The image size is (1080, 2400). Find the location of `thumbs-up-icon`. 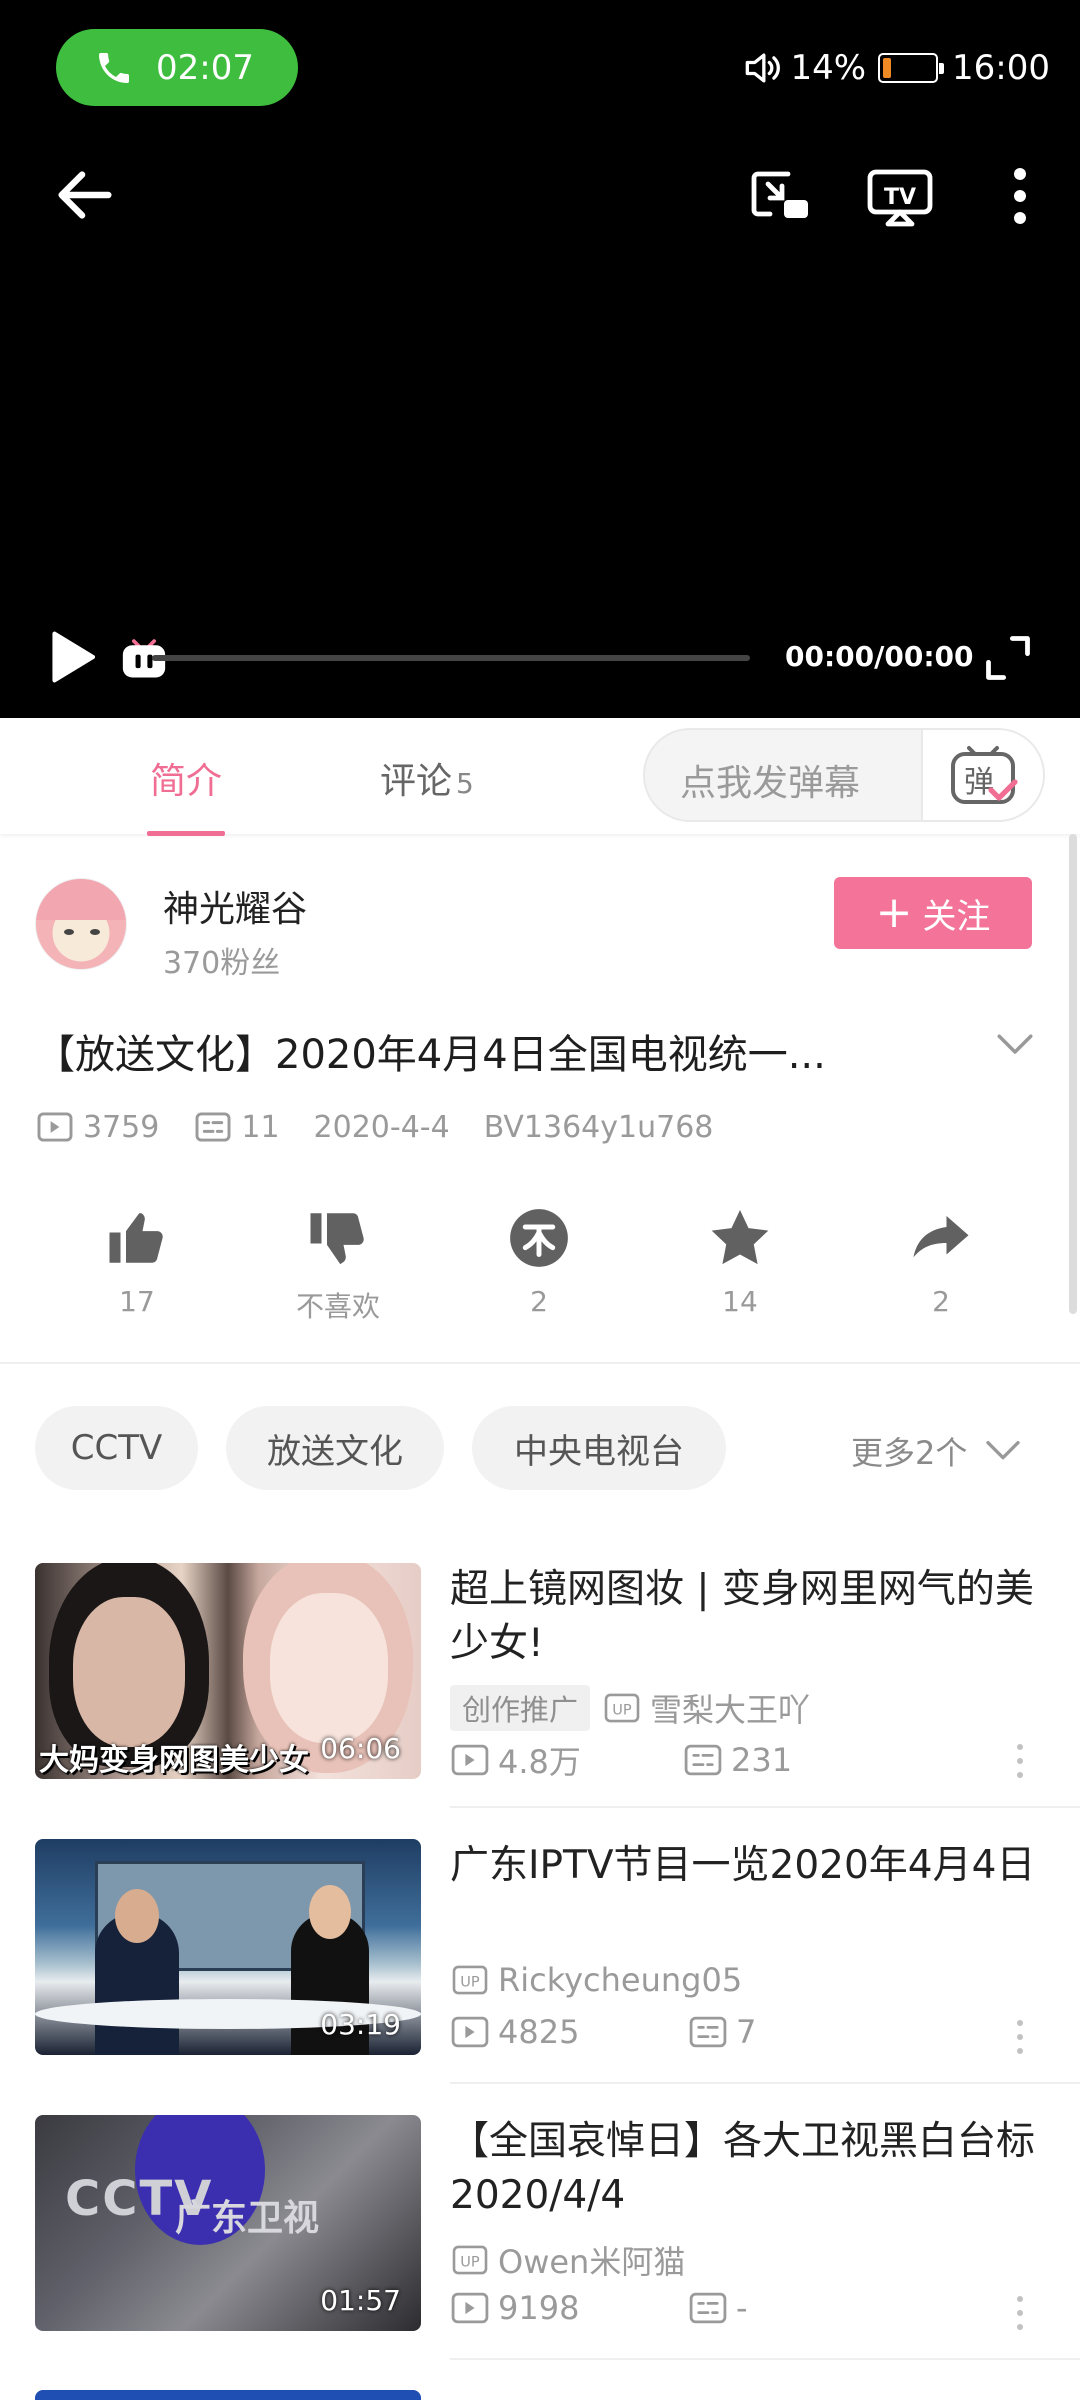

thumbs-up-icon is located at coordinates (136, 1238).